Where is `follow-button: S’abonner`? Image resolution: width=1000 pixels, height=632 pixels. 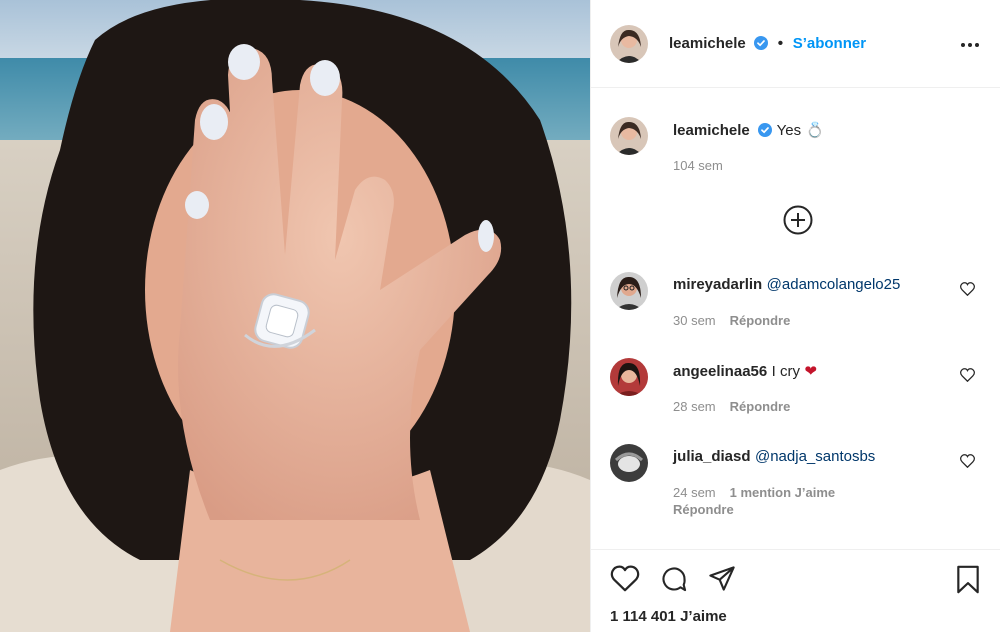 follow-button: S’abonner is located at coordinates (829, 43).